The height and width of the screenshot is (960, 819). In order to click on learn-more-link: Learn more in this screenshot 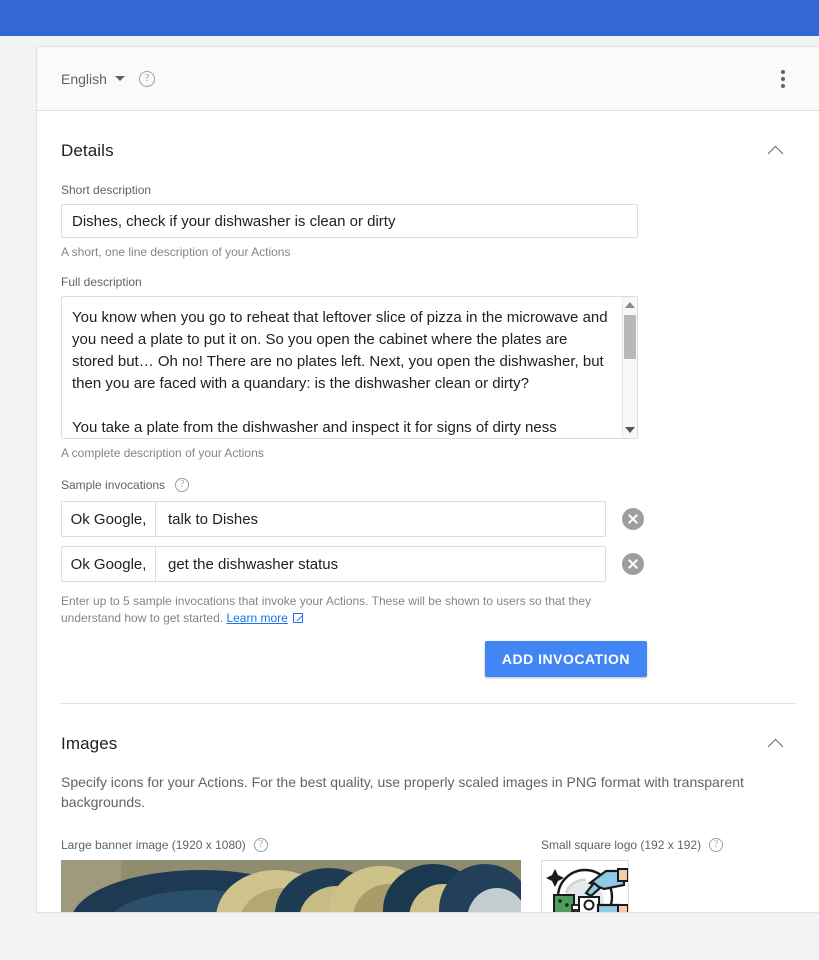, I will do `click(256, 618)`.